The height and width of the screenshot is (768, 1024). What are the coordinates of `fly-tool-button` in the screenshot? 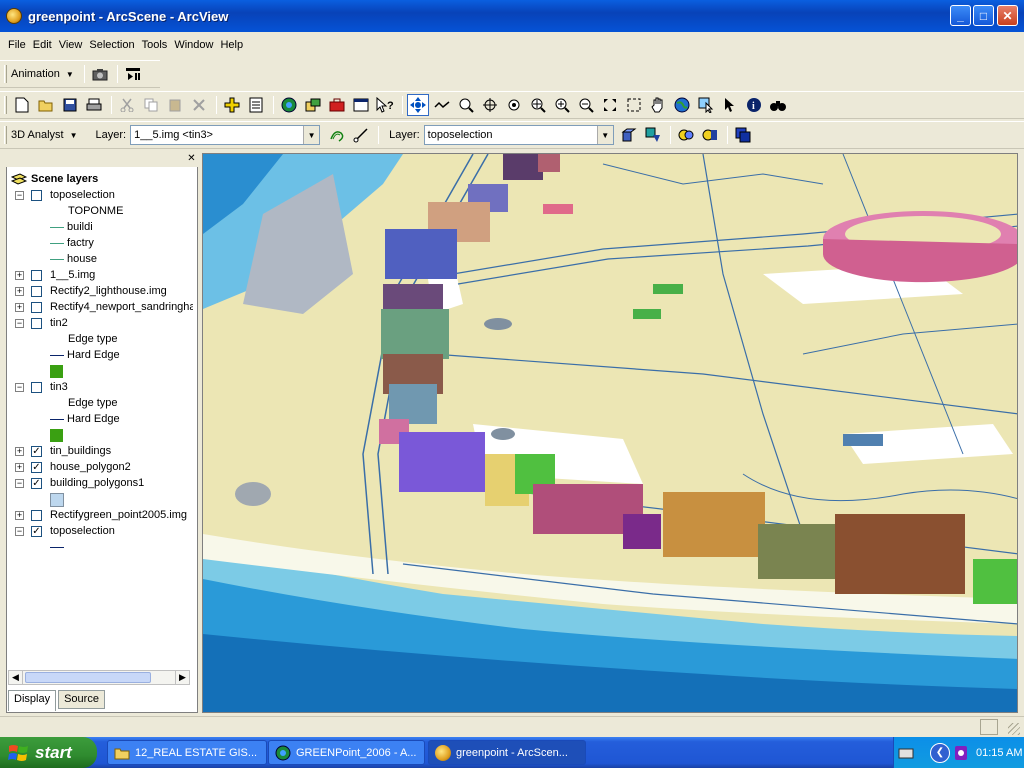 It's located at (442, 105).